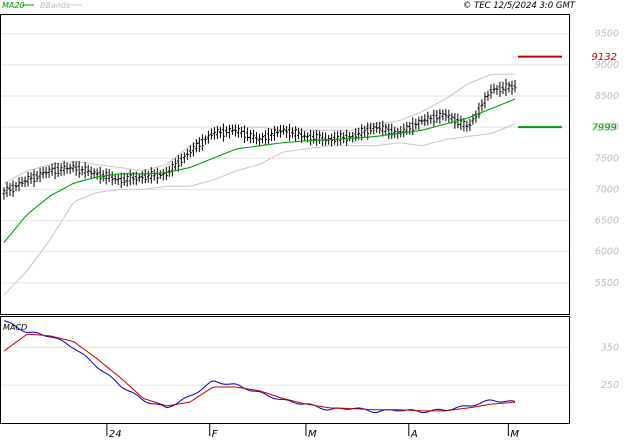 The image size is (627, 440). Describe the element at coordinates (607, 189) in the screenshot. I see `price-tick-label: 7000` at that location.